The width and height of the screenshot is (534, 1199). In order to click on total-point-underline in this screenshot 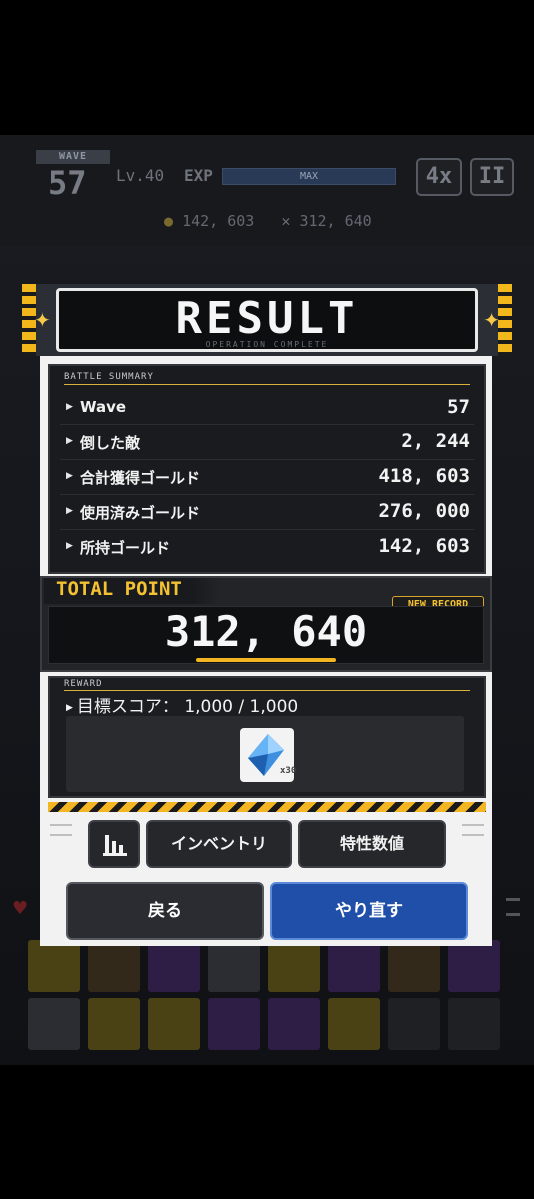, I will do `click(266, 660)`.